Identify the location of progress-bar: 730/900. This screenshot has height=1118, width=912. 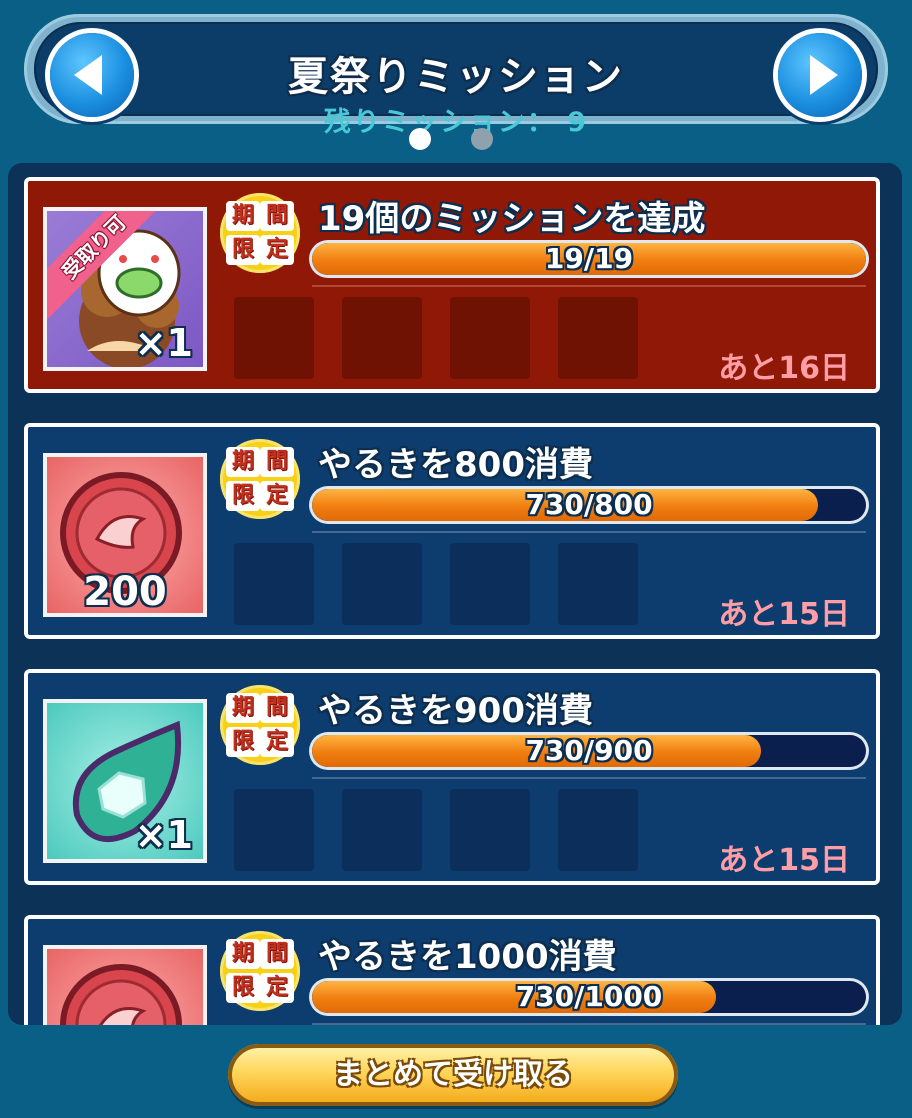
(589, 751).